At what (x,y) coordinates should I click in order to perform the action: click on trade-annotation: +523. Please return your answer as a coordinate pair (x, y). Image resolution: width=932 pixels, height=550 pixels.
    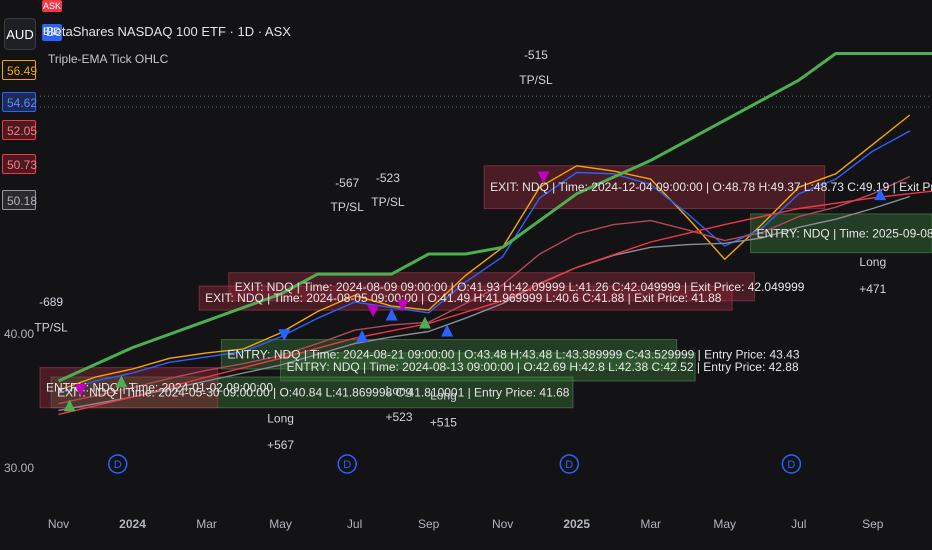
    Looking at the image, I should click on (399, 417).